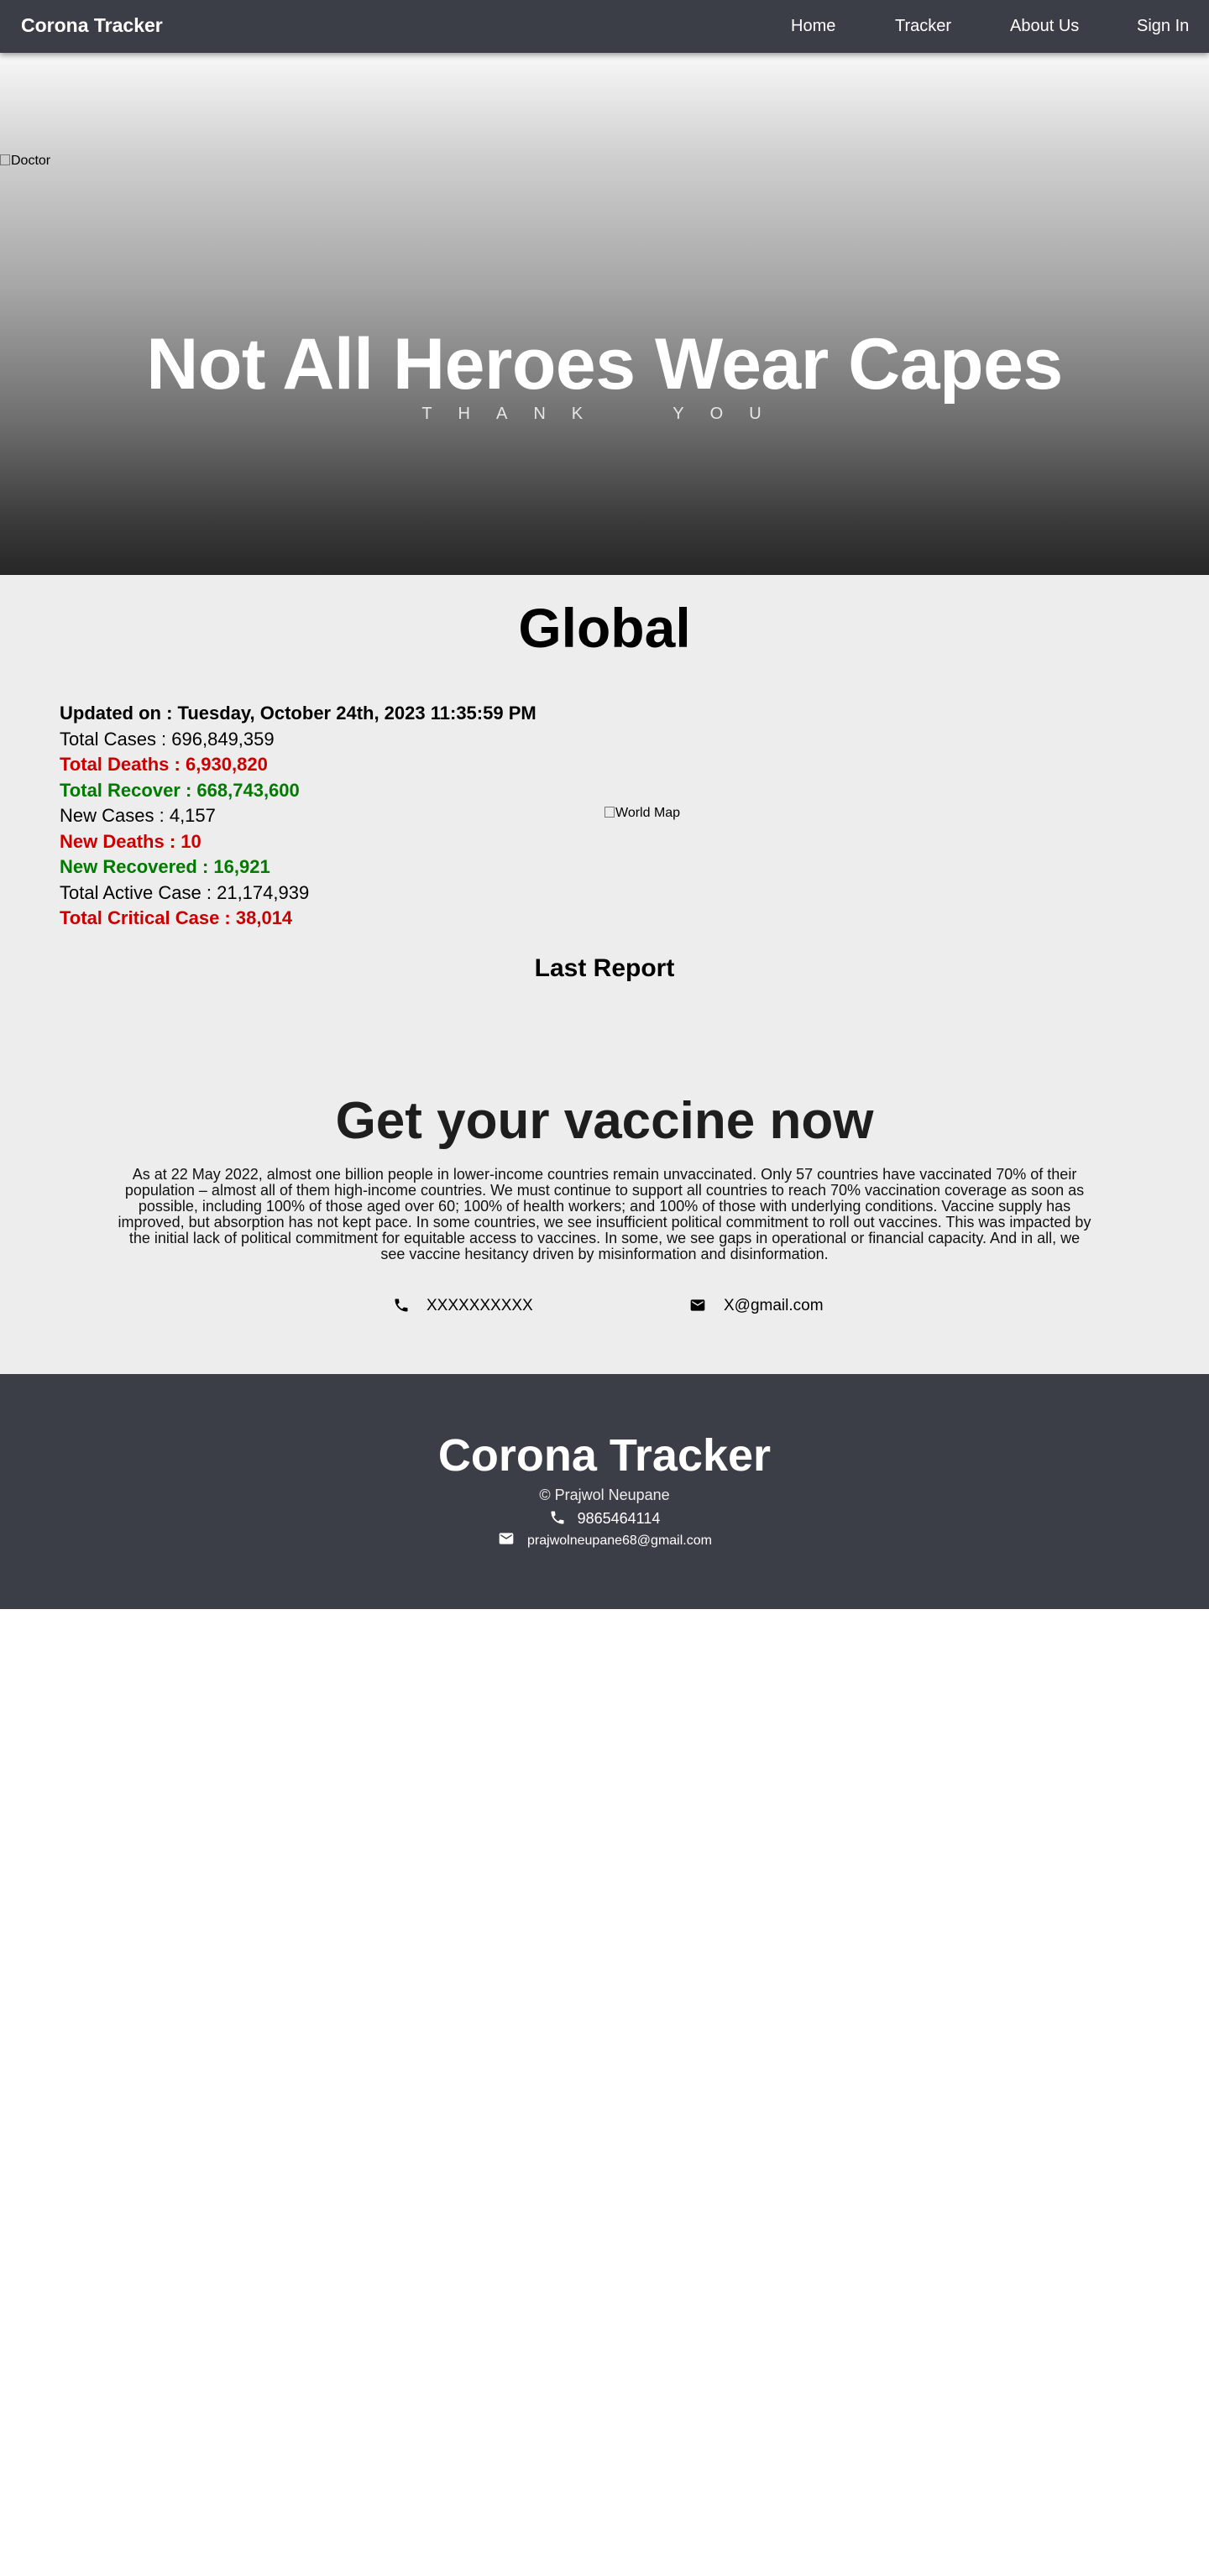 The height and width of the screenshot is (2576, 1209). I want to click on stat-total-cases: Total Cases : 696,849,359, so click(328, 740).